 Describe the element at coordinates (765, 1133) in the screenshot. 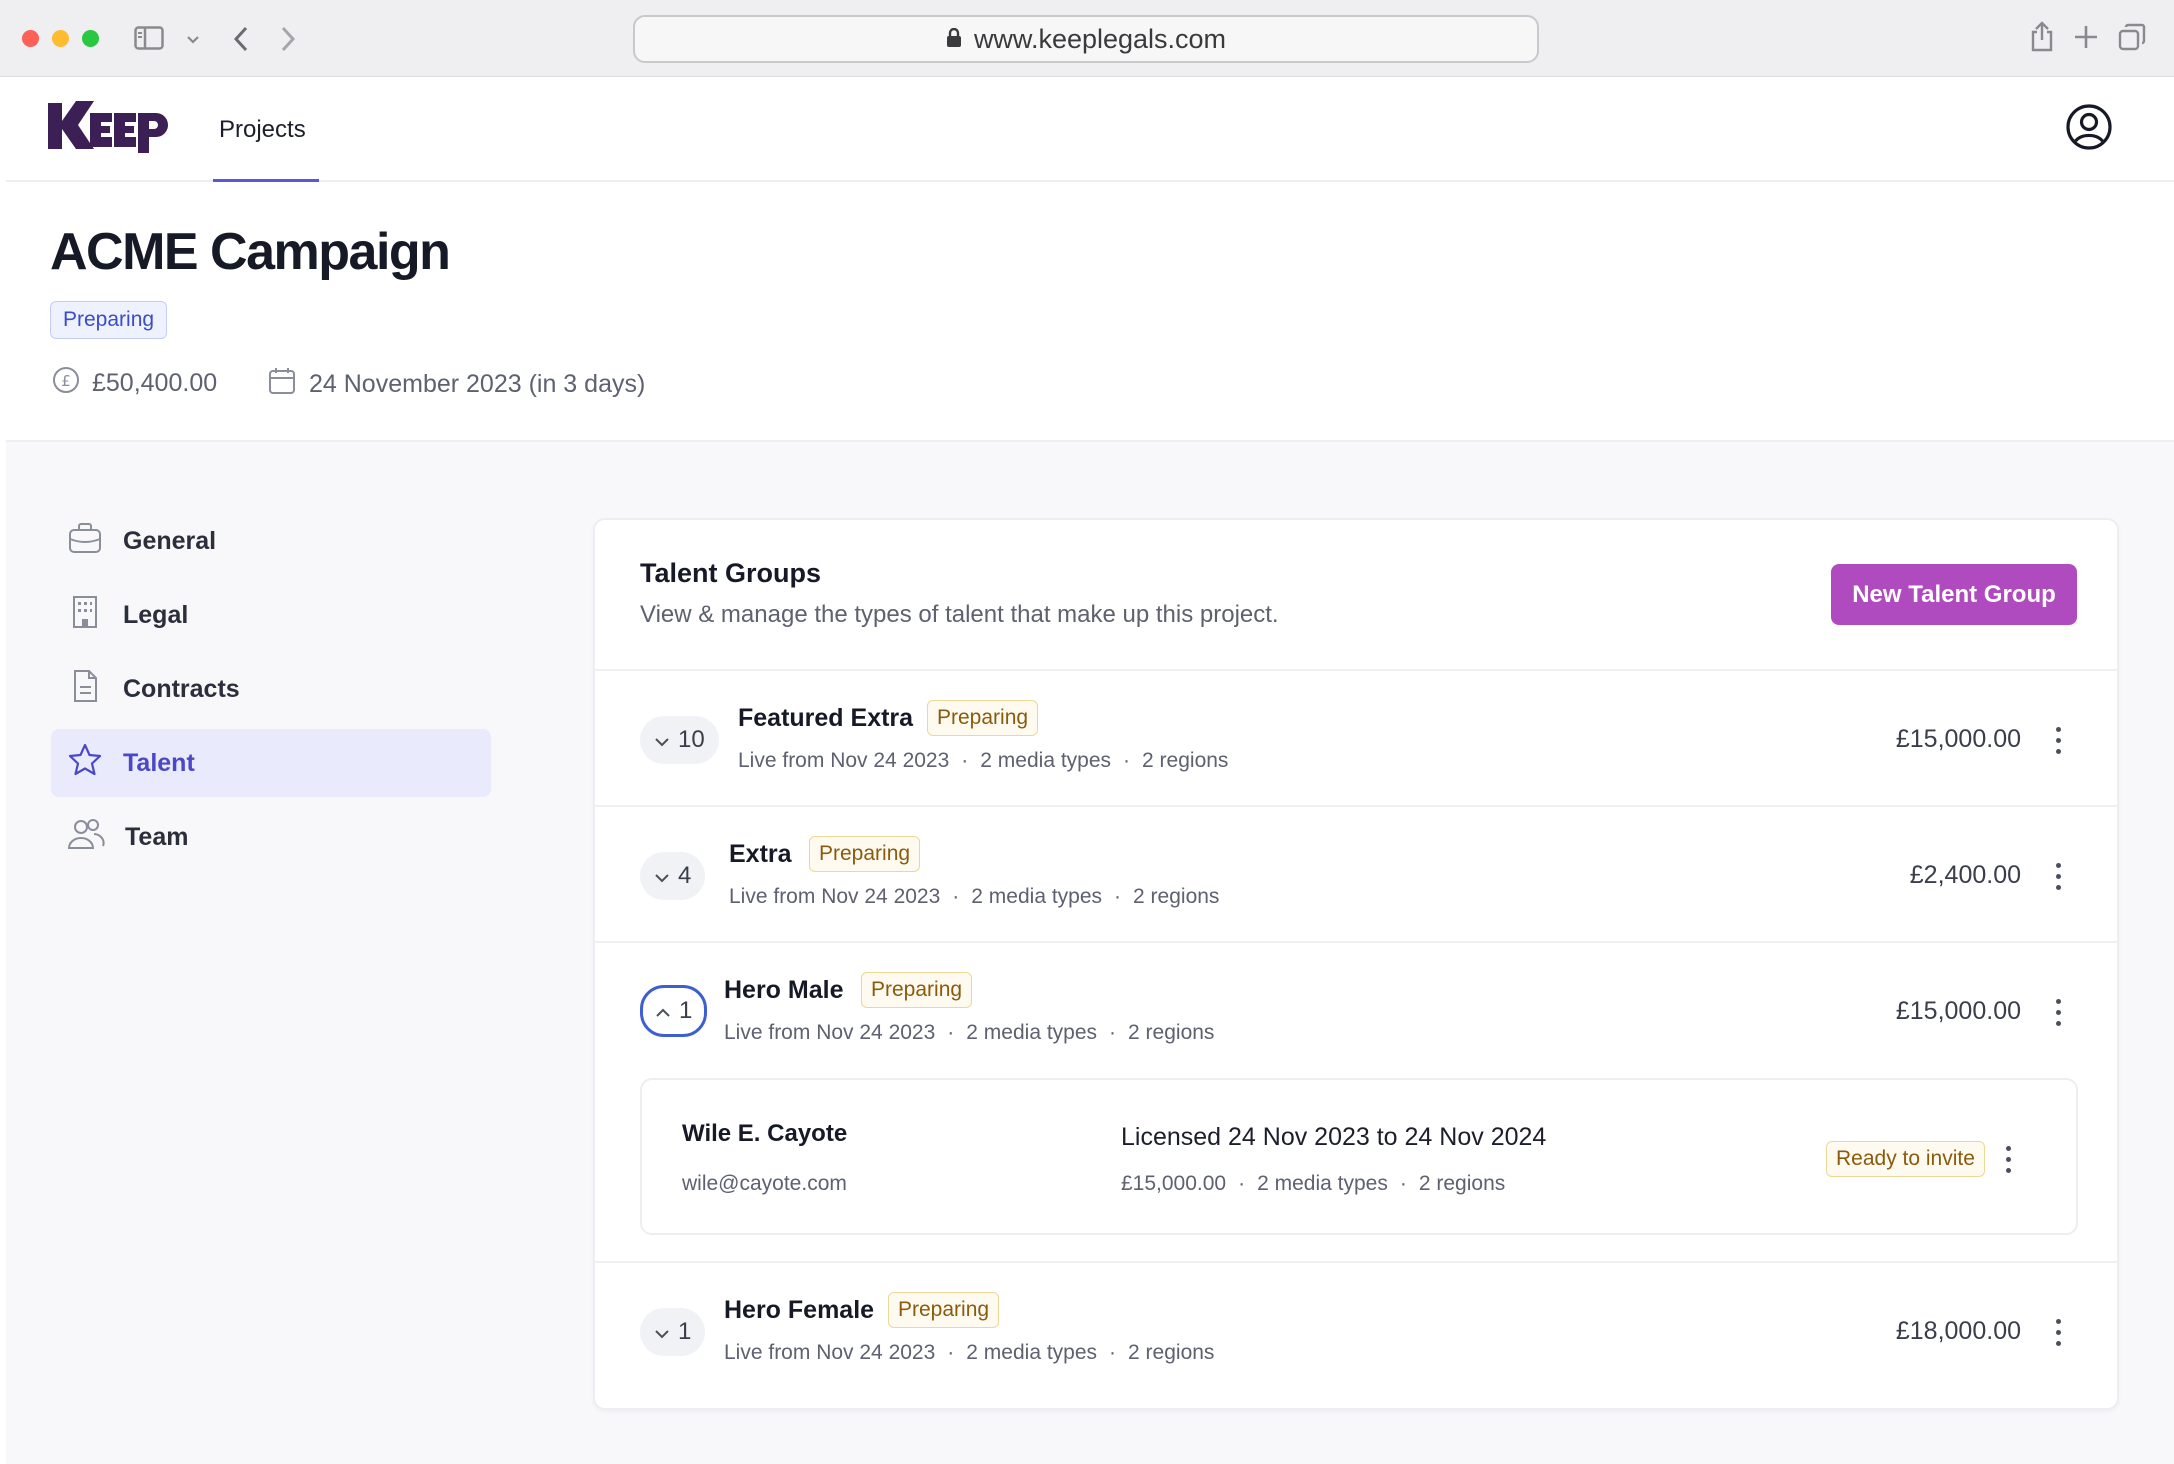

I see `member-name: Wile E. Cayote` at that location.